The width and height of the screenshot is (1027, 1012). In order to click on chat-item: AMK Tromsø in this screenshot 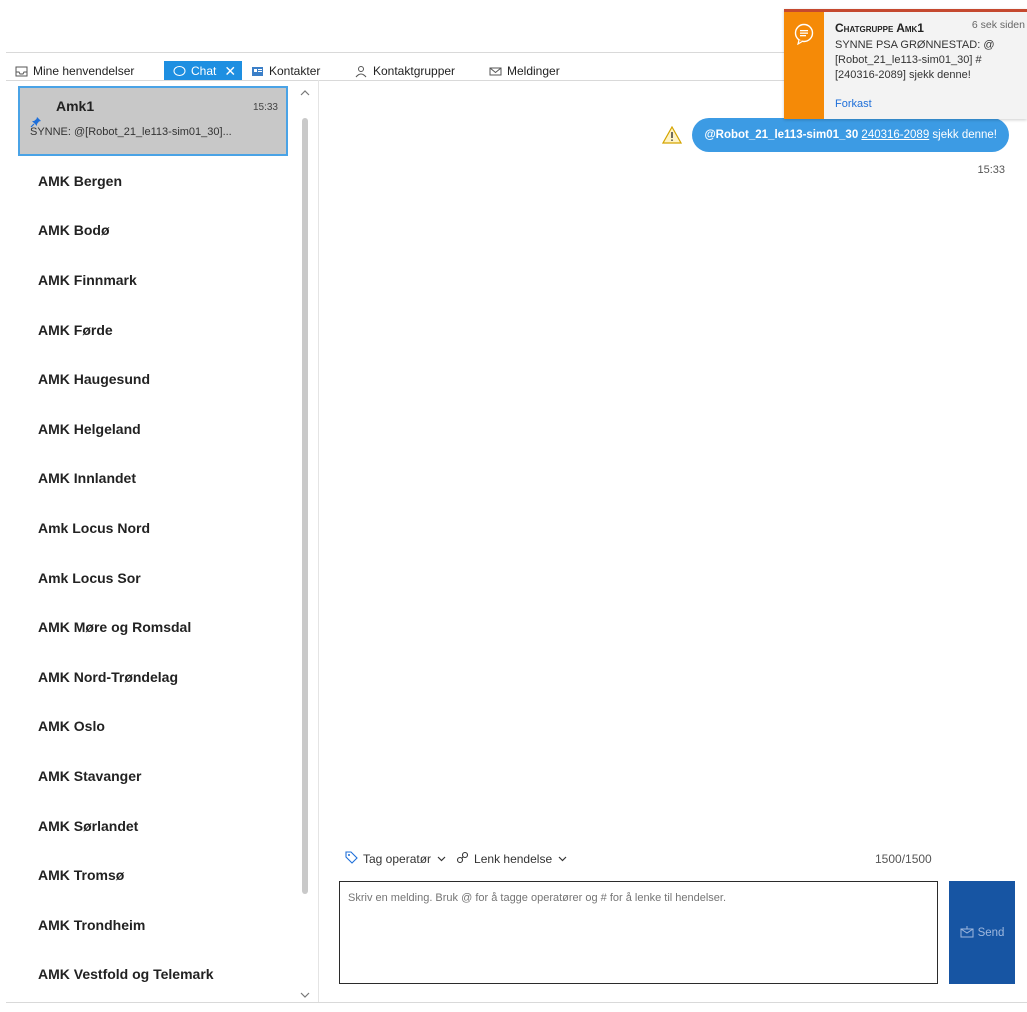, I will do `click(153, 875)`.